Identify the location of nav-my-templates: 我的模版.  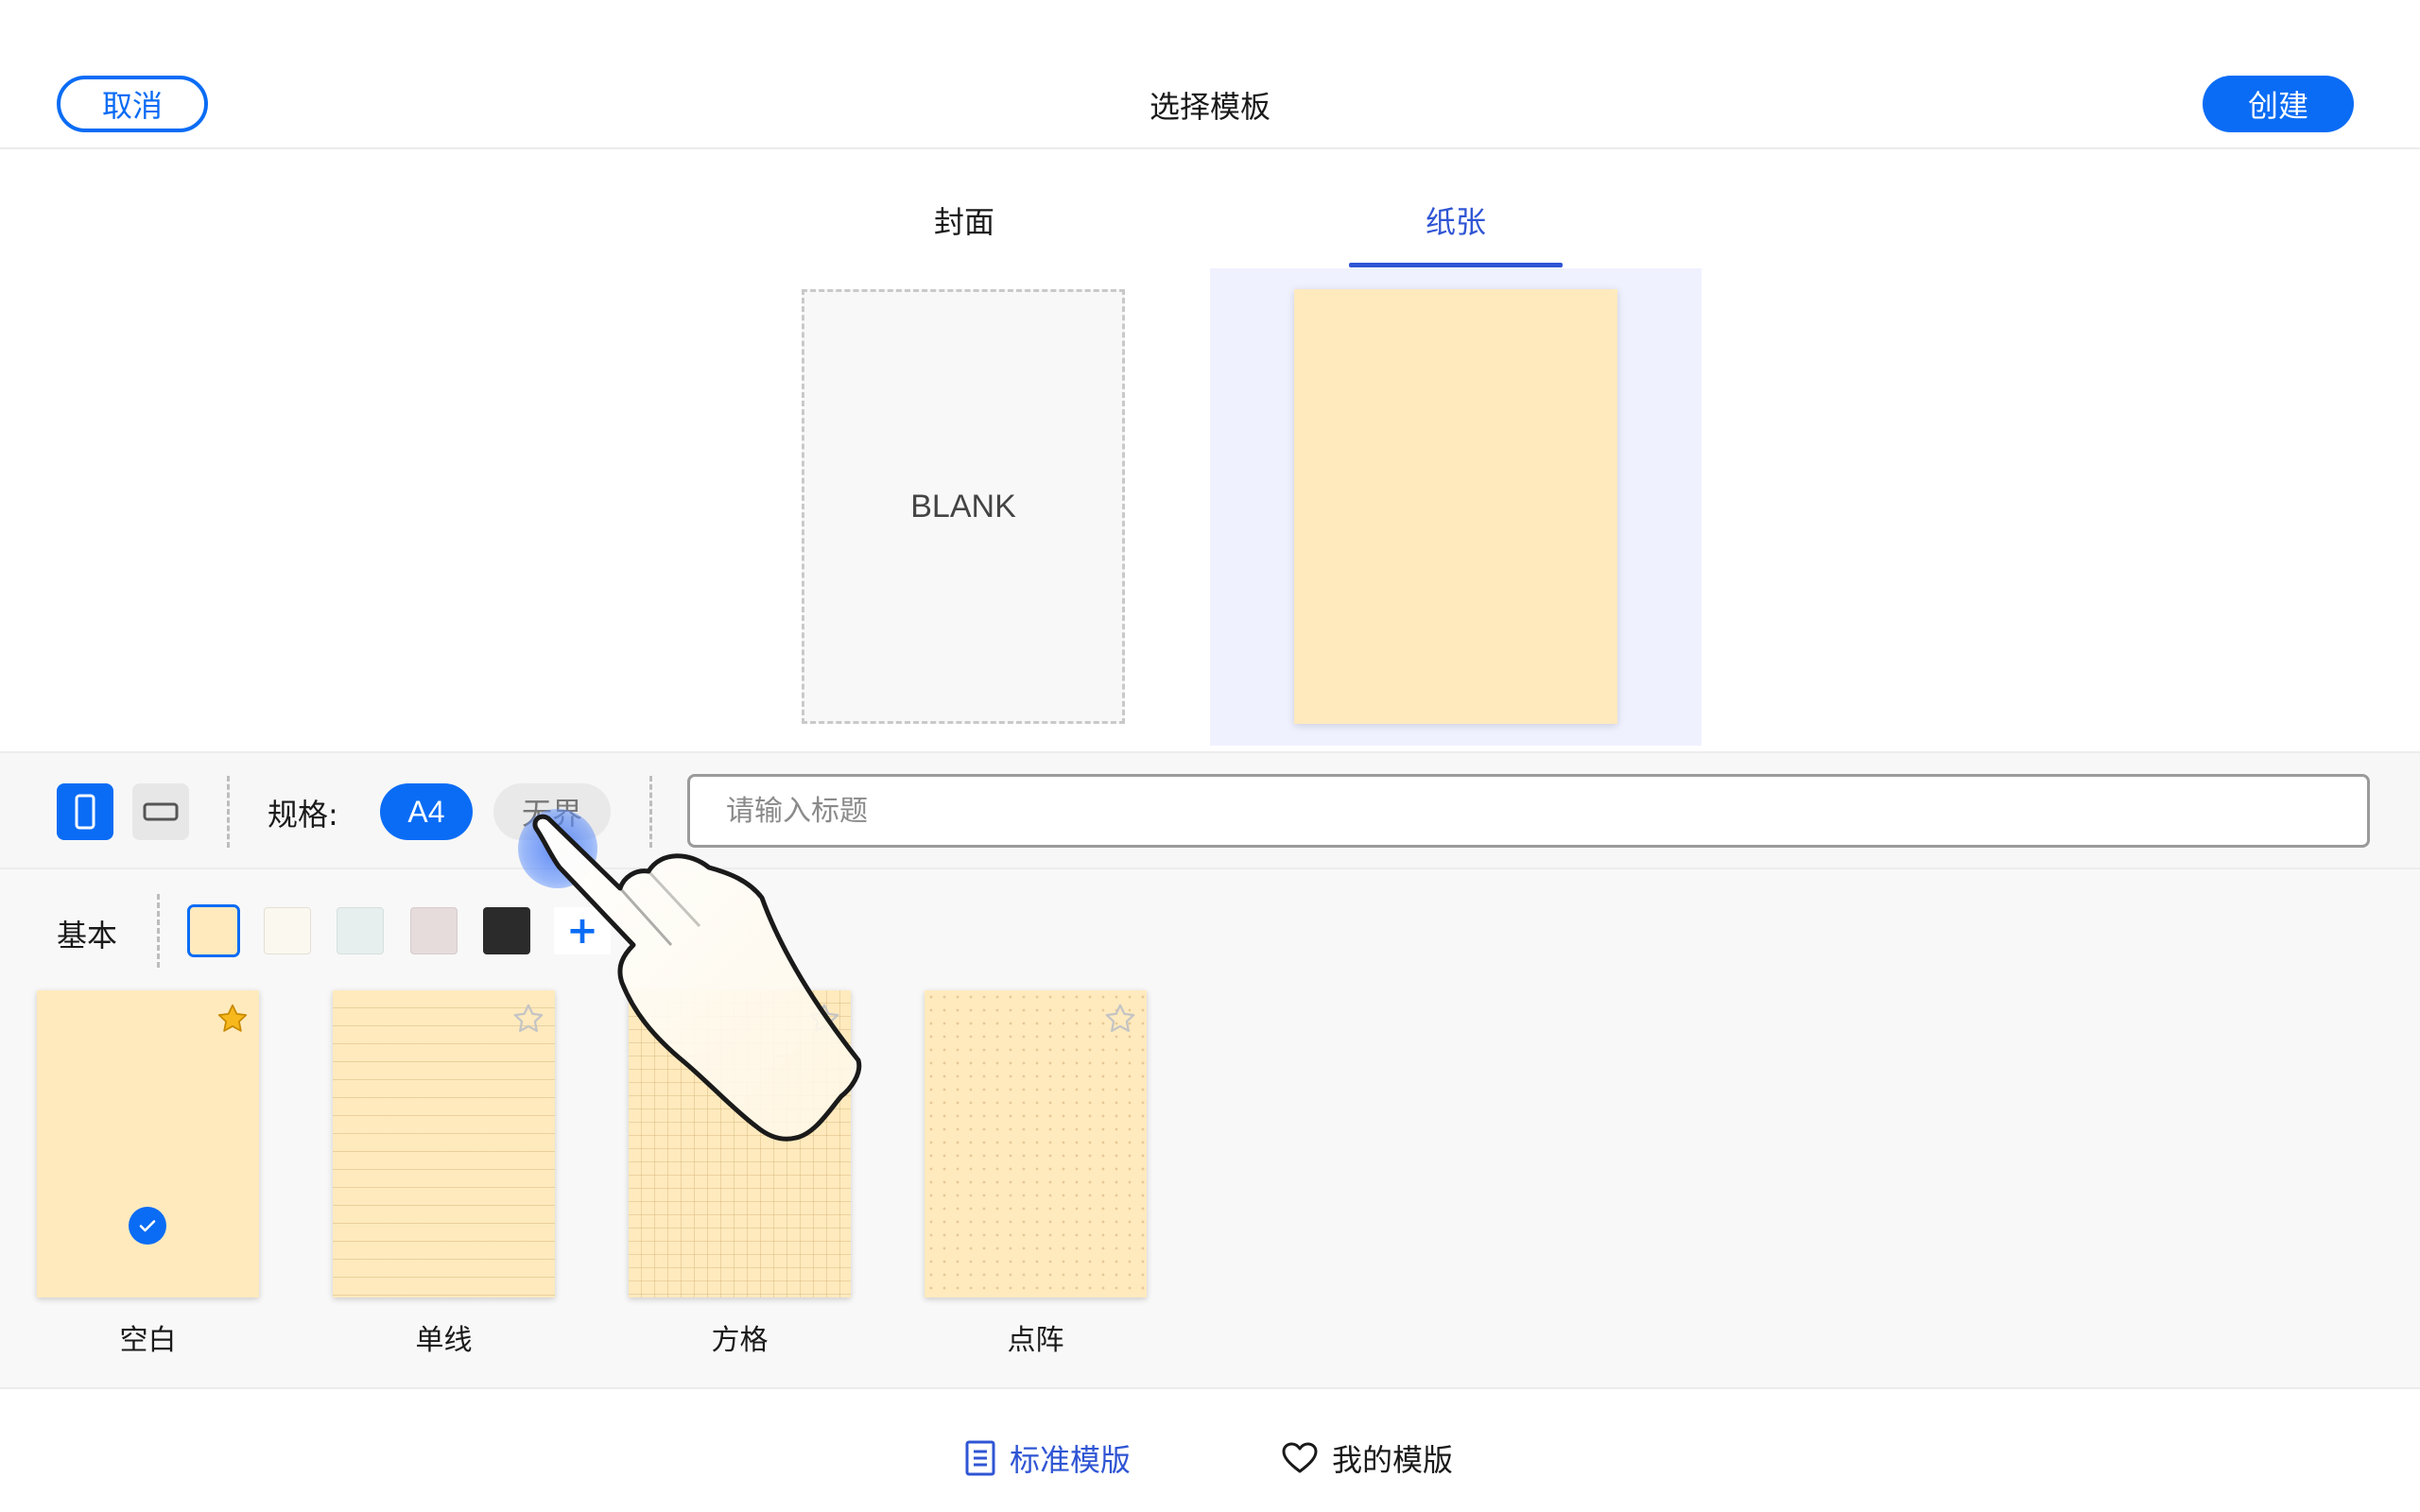
(1367, 1458).